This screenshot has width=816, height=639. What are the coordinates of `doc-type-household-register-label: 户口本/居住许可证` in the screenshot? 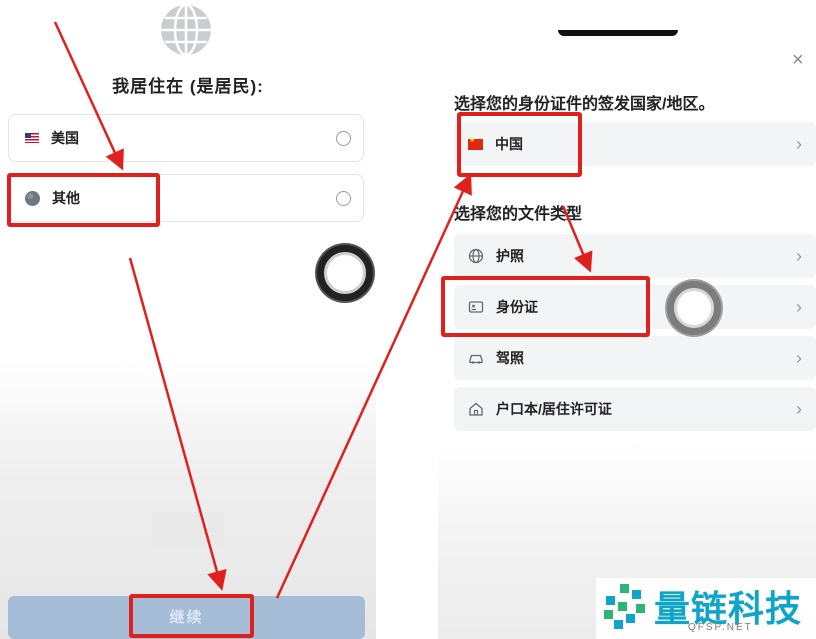 It's located at (554, 409).